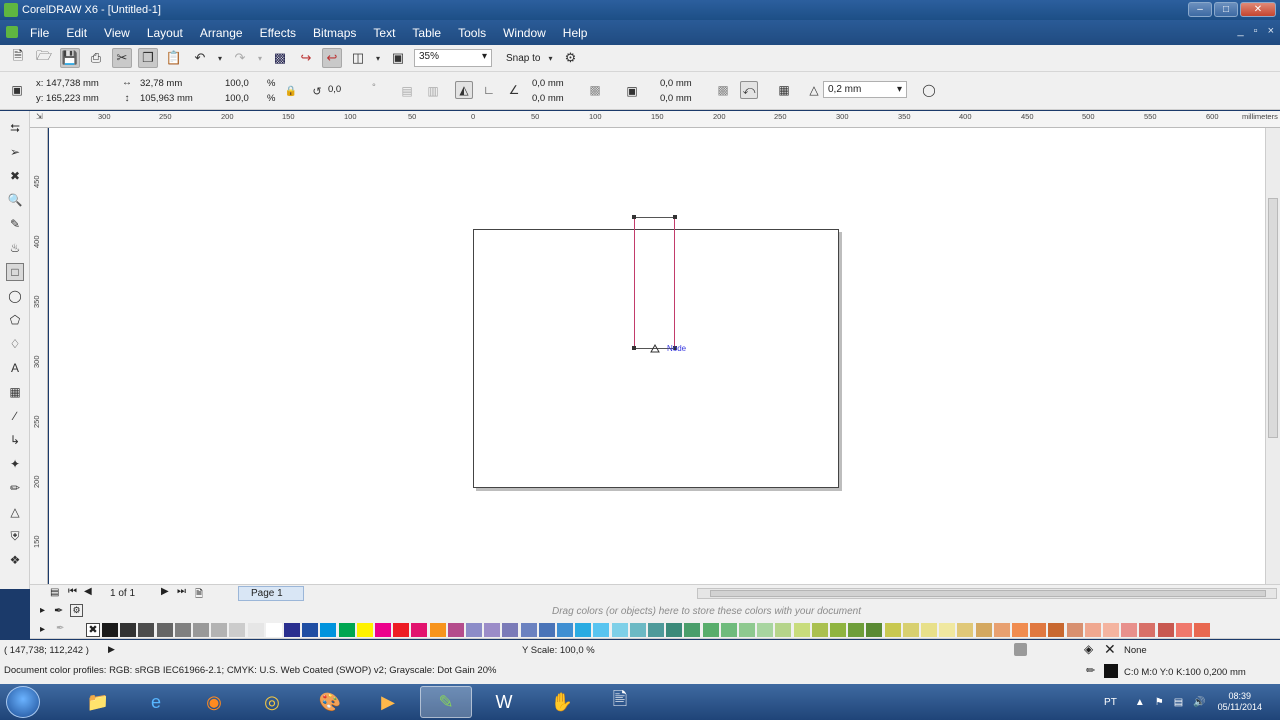 The width and height of the screenshot is (1280, 720). I want to click on redo-icon: ↷, so click(240, 58).